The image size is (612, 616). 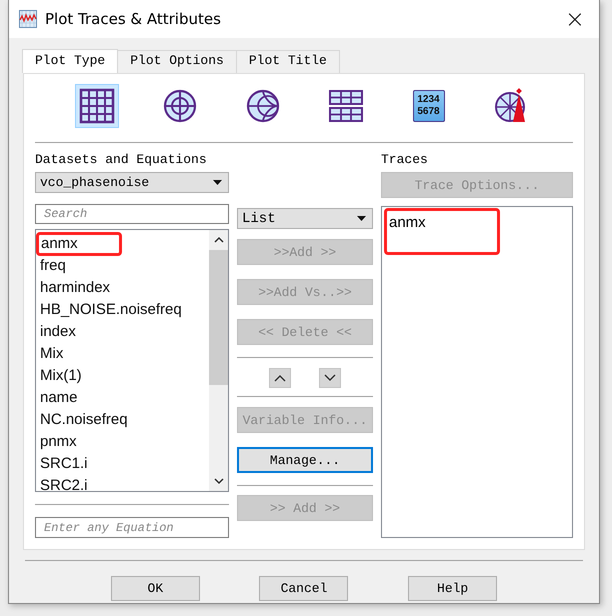 What do you see at coordinates (124, 420) in the screenshot?
I see `list-item: NC.noisefreq` at bounding box center [124, 420].